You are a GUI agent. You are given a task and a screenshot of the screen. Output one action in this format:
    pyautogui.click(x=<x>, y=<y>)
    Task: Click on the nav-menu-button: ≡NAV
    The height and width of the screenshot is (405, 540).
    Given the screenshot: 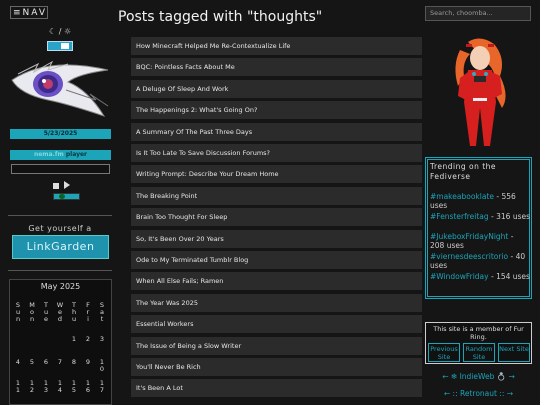 What is the action you would take?
    pyautogui.click(x=29, y=12)
    